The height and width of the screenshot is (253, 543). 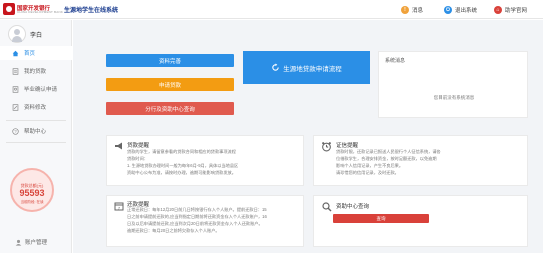 What do you see at coordinates (181, 151) in the screenshot?
I see `loan-notice-line: 贷款的学生，请留意参看的贷款合同和相应的贷款事项流程` at bounding box center [181, 151].